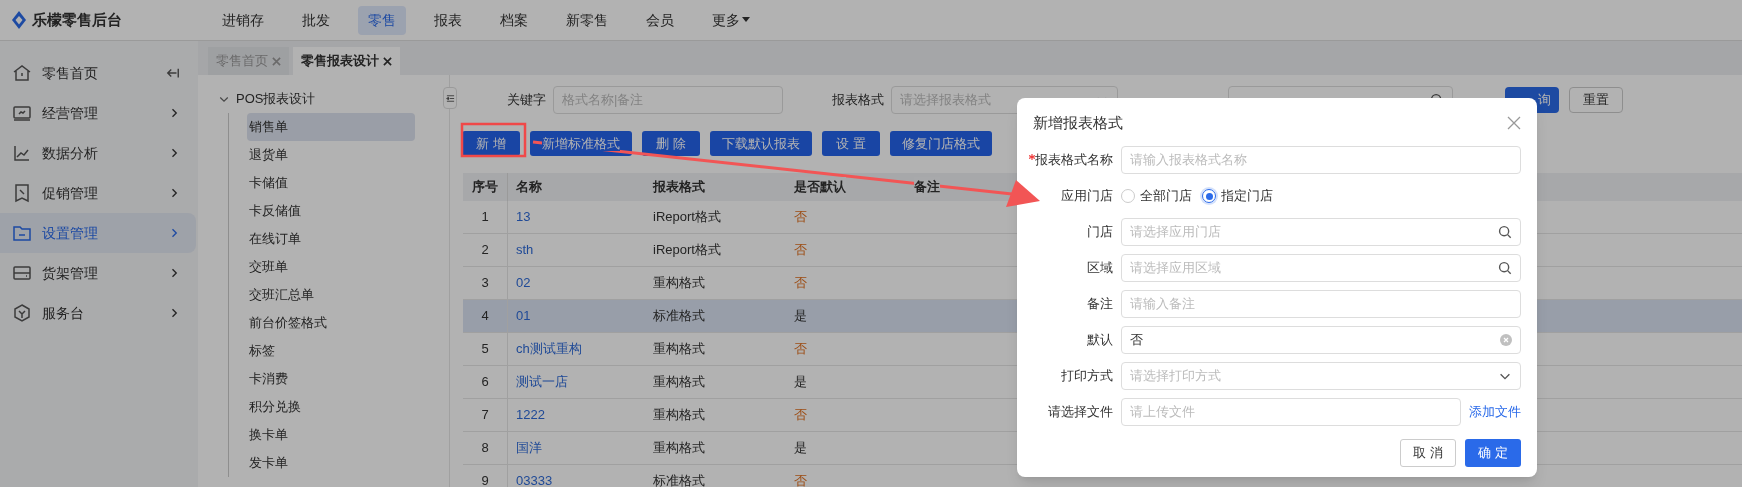 The height and width of the screenshot is (487, 1742). What do you see at coordinates (1087, 376) in the screenshot?
I see `field-label: 打印方式` at bounding box center [1087, 376].